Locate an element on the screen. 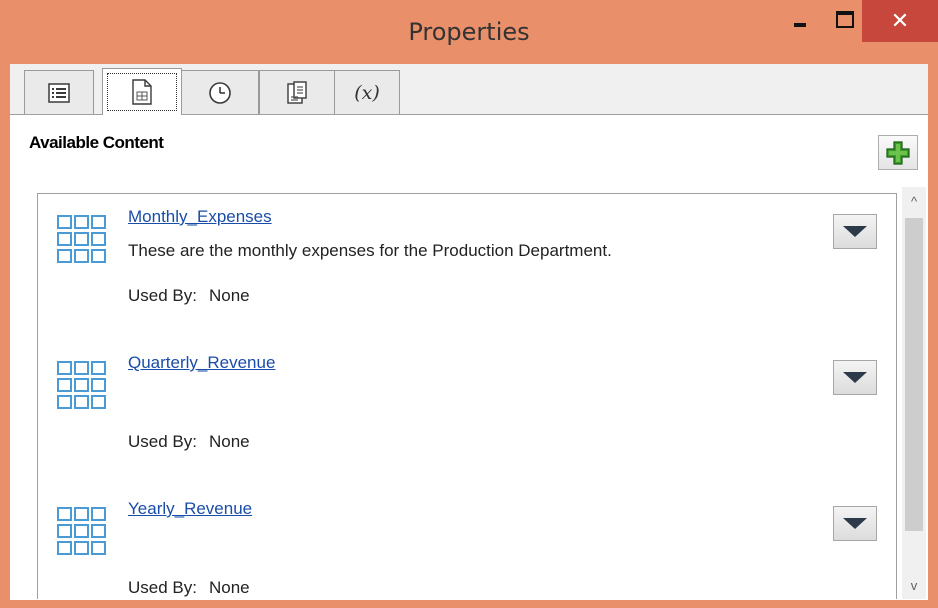 The height and width of the screenshot is (608, 938). content-title-link: Monthly_Expenses is located at coordinates (200, 217).